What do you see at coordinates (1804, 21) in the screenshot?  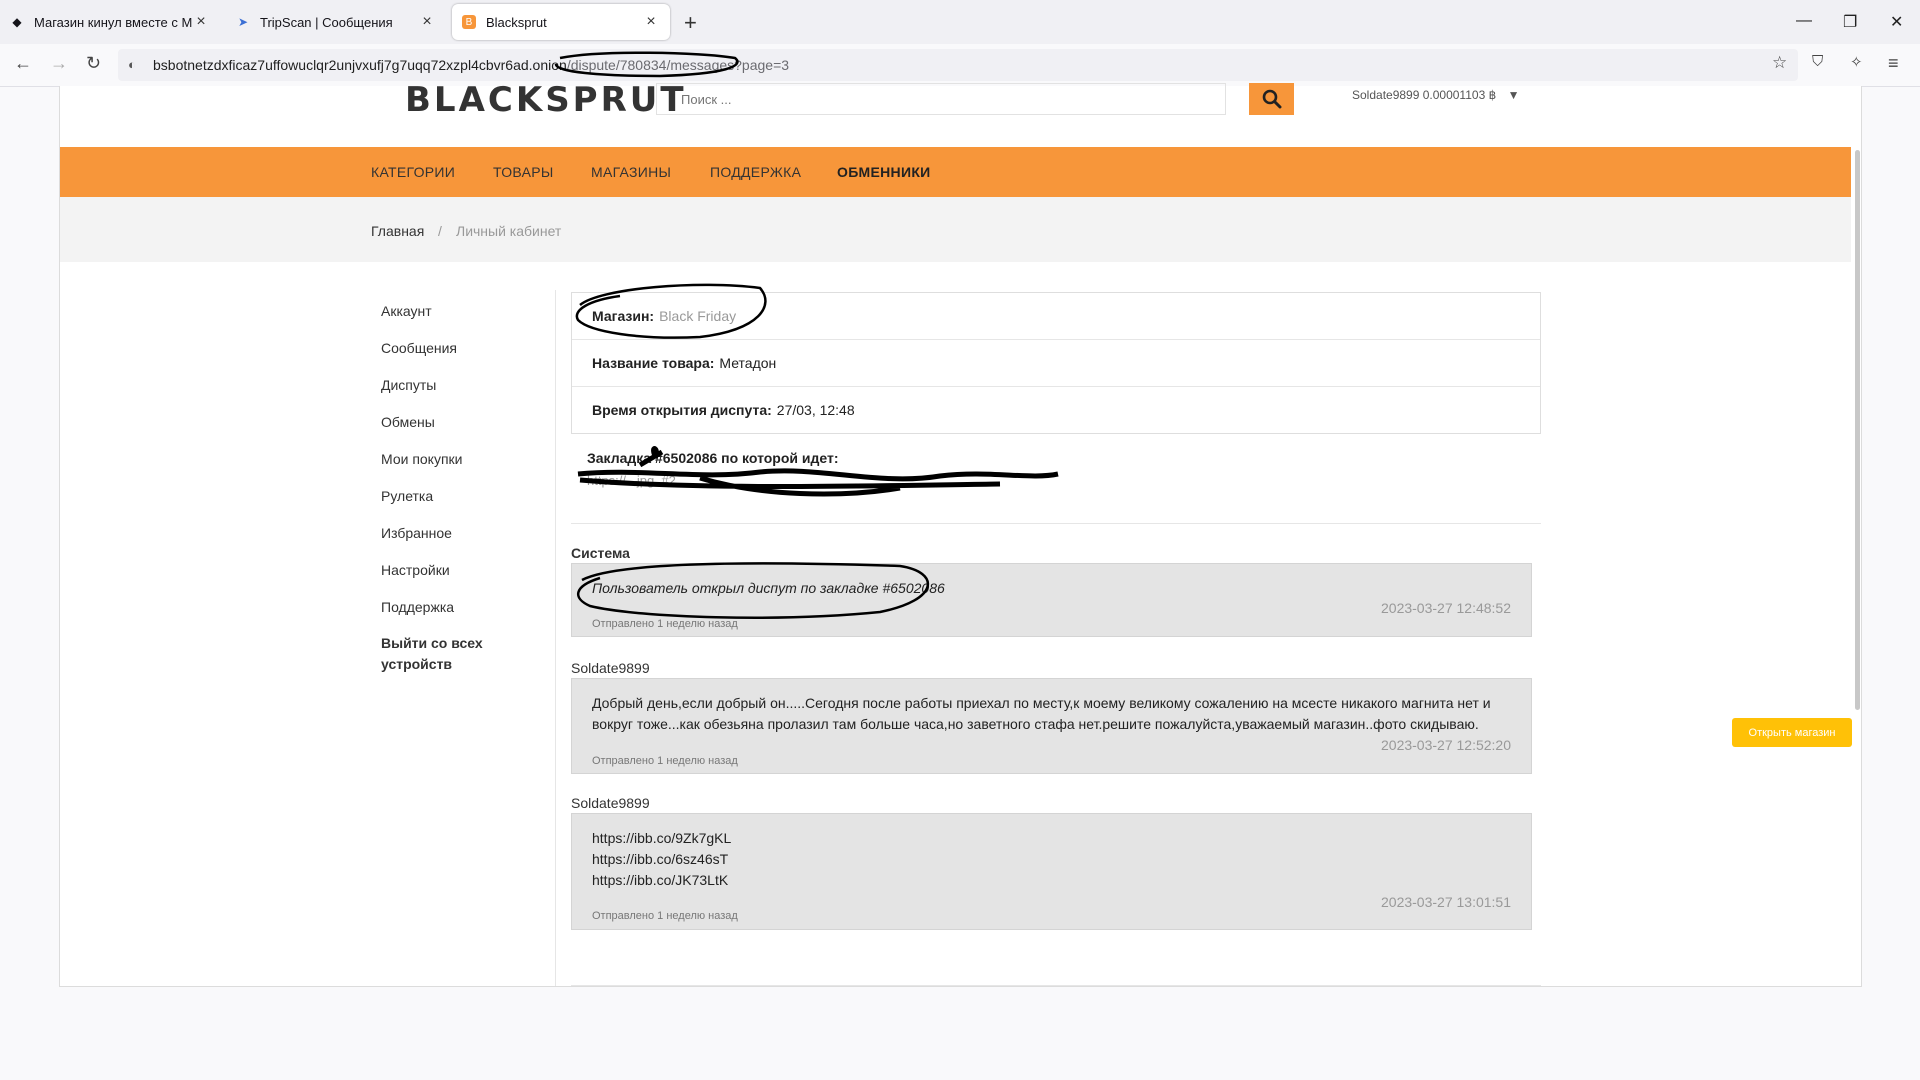 I see `minimize-icon: —` at bounding box center [1804, 21].